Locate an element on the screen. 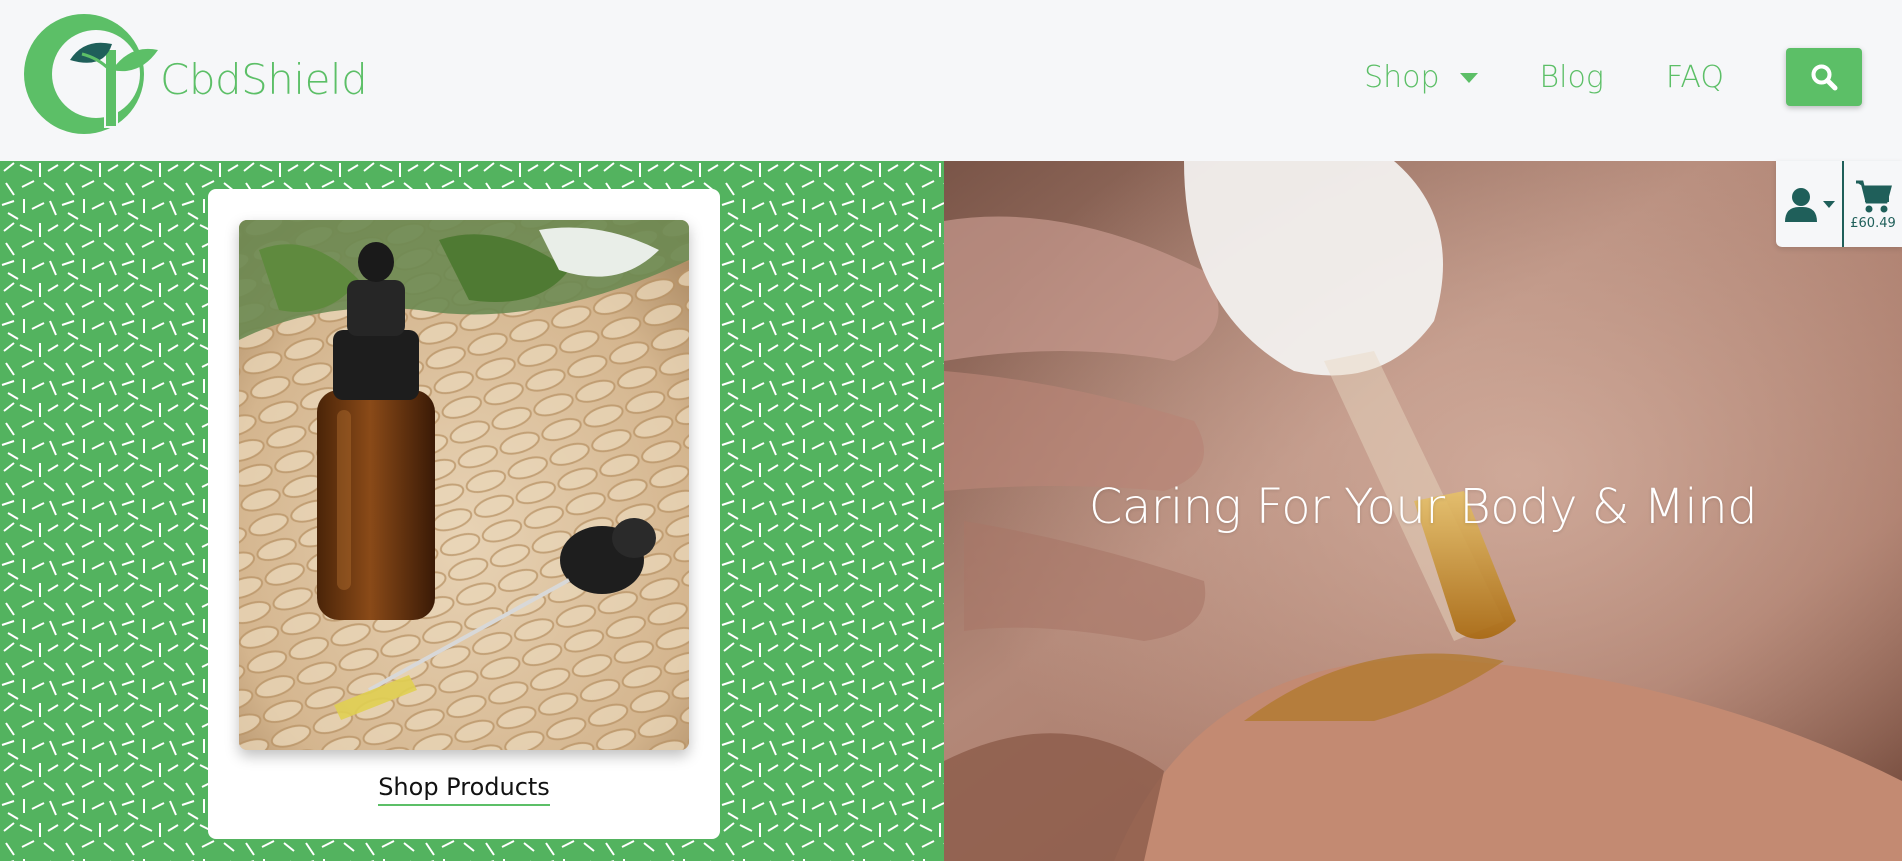  account-cart-widget: £60.49 is located at coordinates (1839, 204).